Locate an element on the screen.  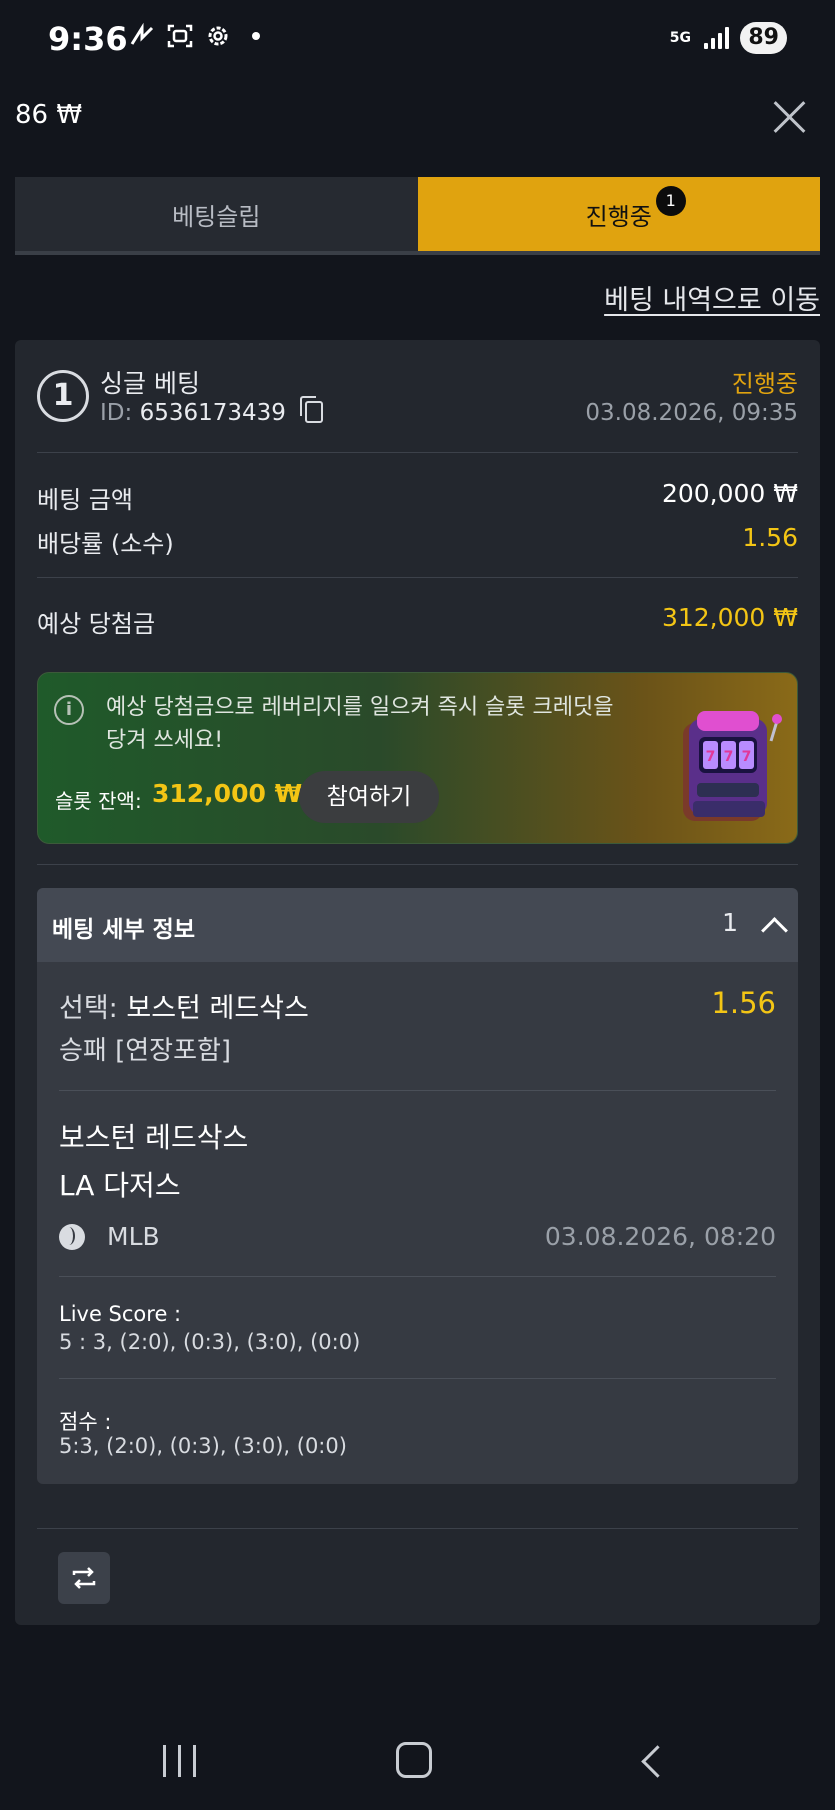
repeat-icon is located at coordinates (84, 1578).